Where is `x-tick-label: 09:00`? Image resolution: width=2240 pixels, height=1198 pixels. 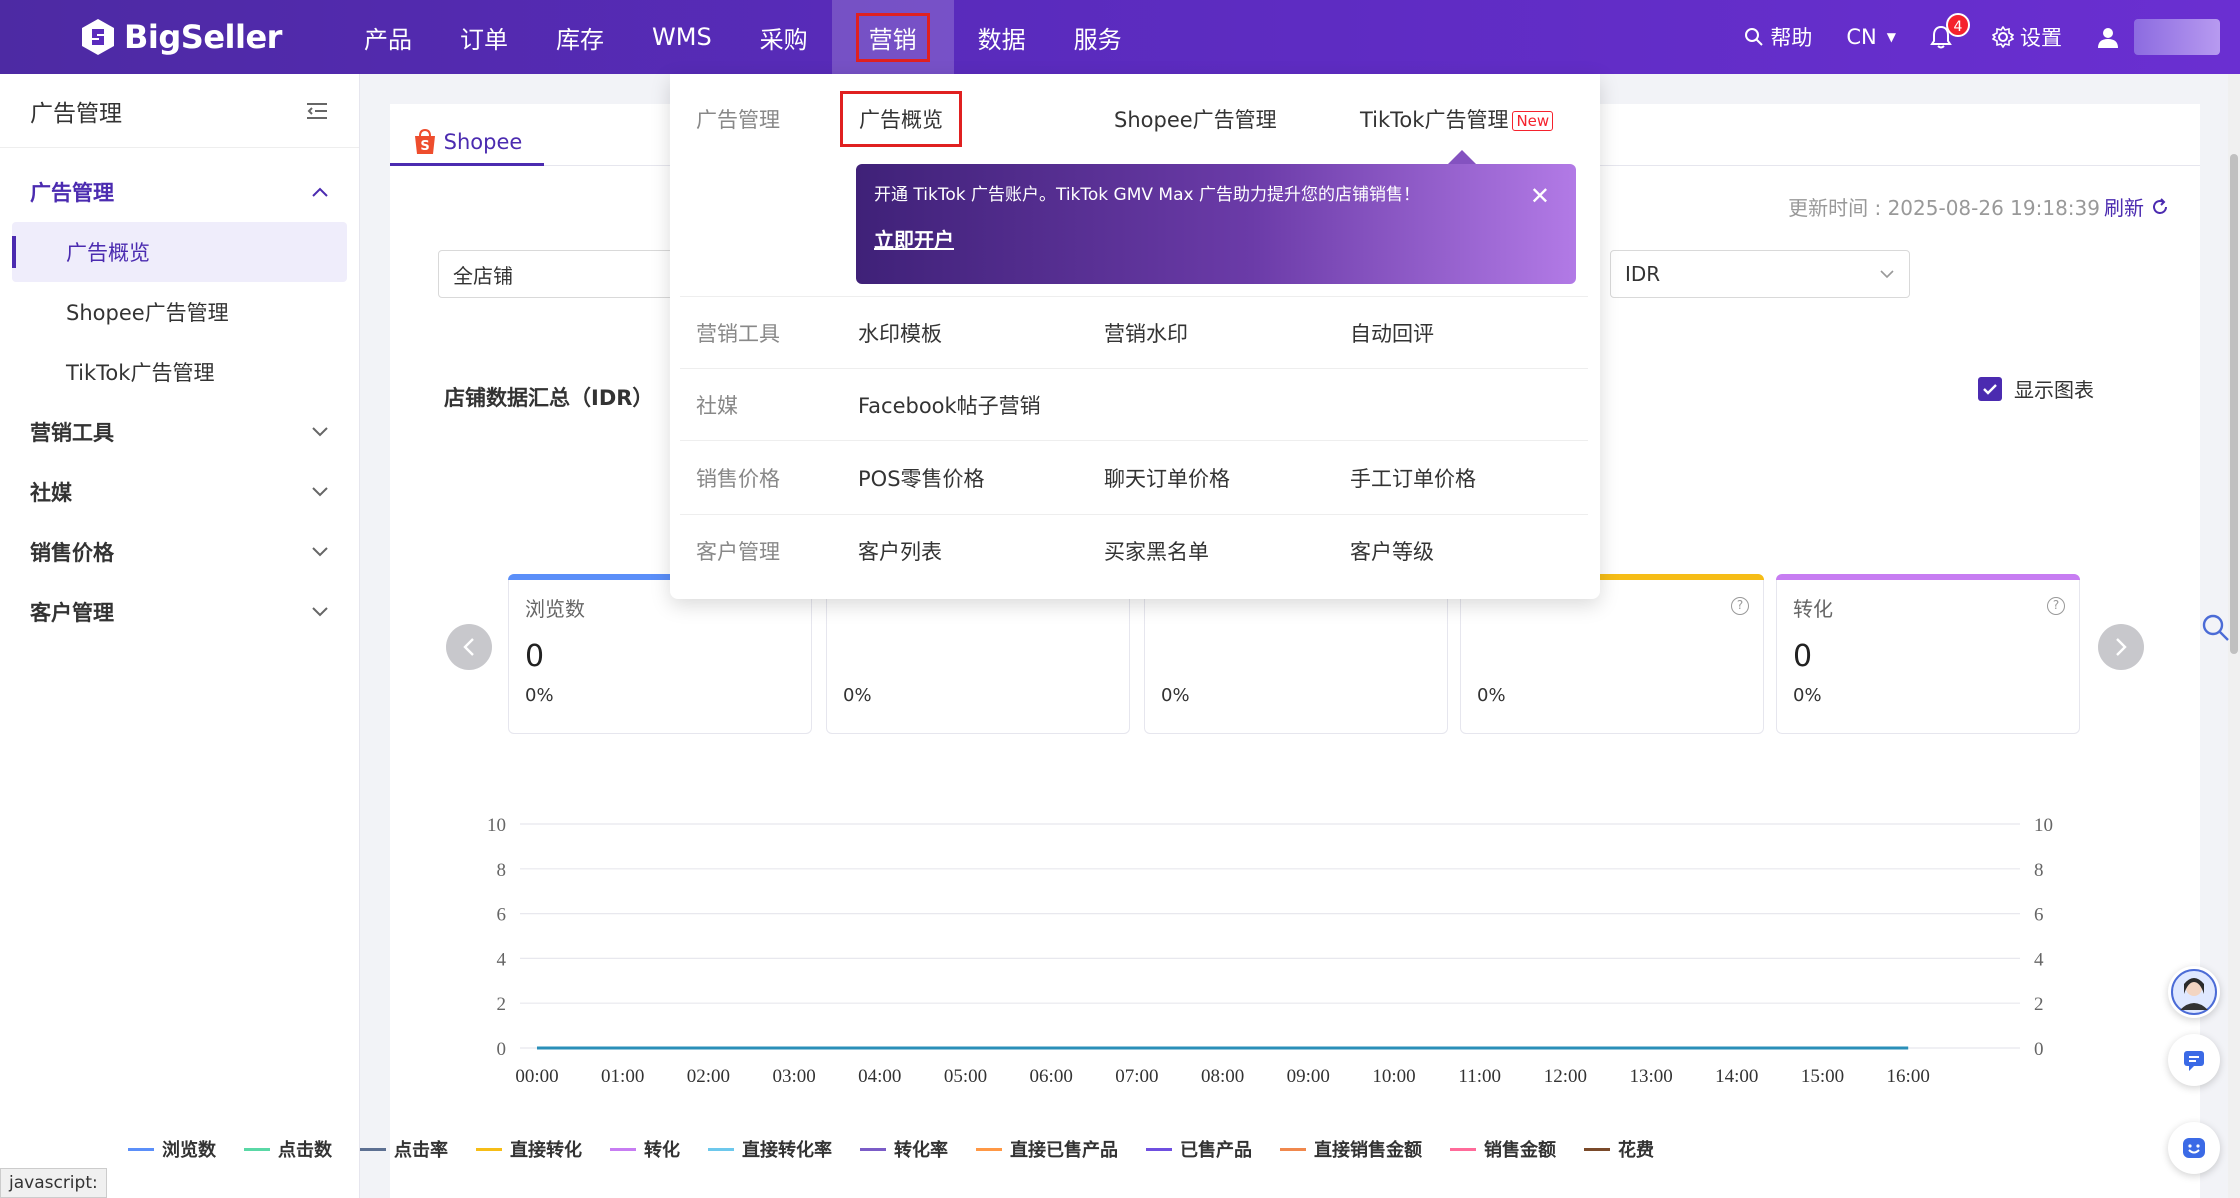
x-tick-label: 09:00 is located at coordinates (1308, 1076).